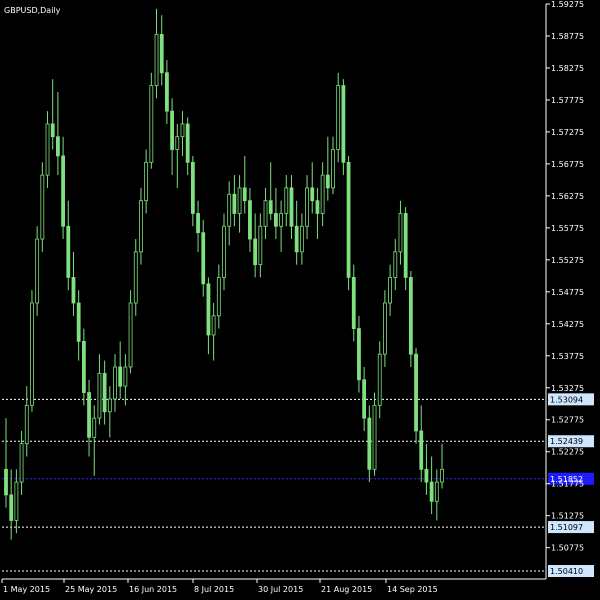 This screenshot has width=600, height=600. Describe the element at coordinates (566, 571) in the screenshot. I see `level-label: 1.50410` at that location.